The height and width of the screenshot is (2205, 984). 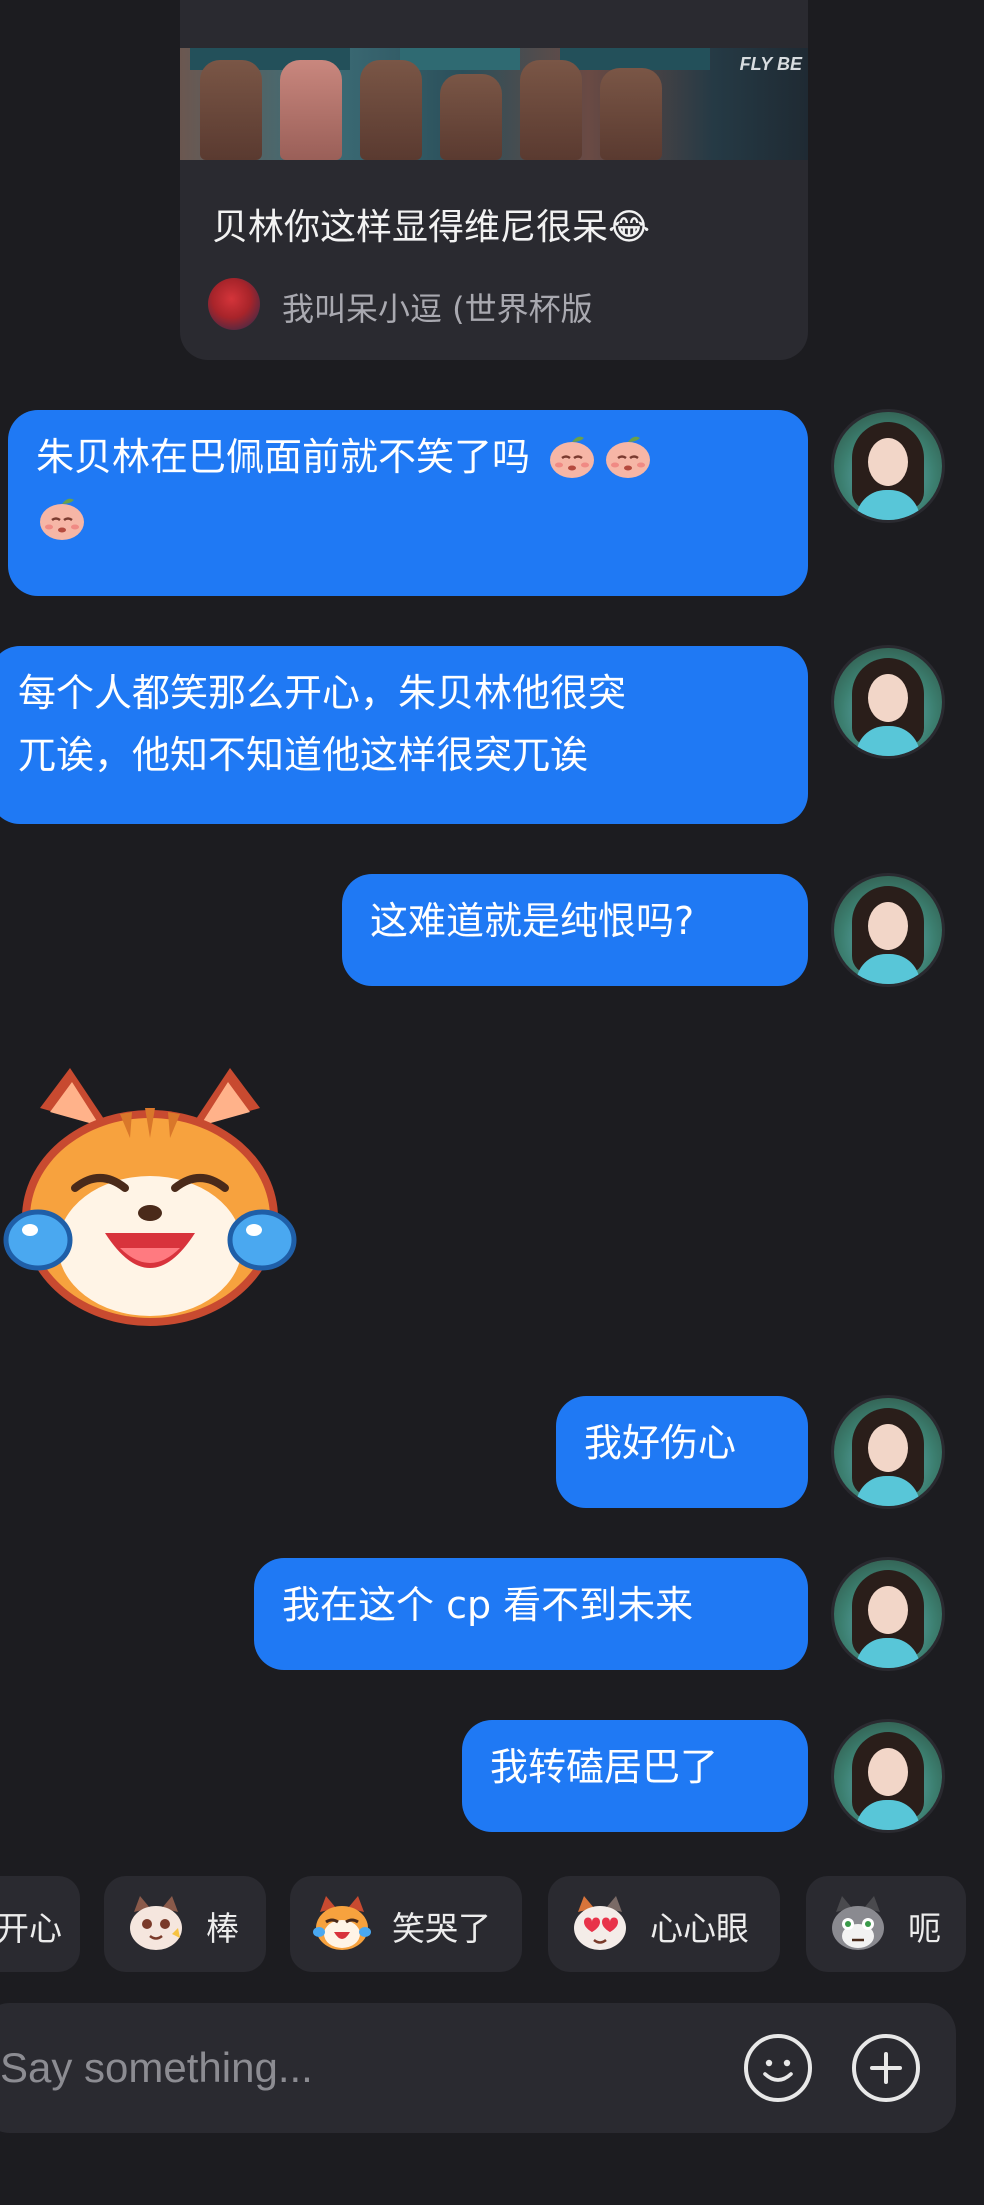 I want to click on quick-reaction-label: 呃, so click(x=924, y=1928).